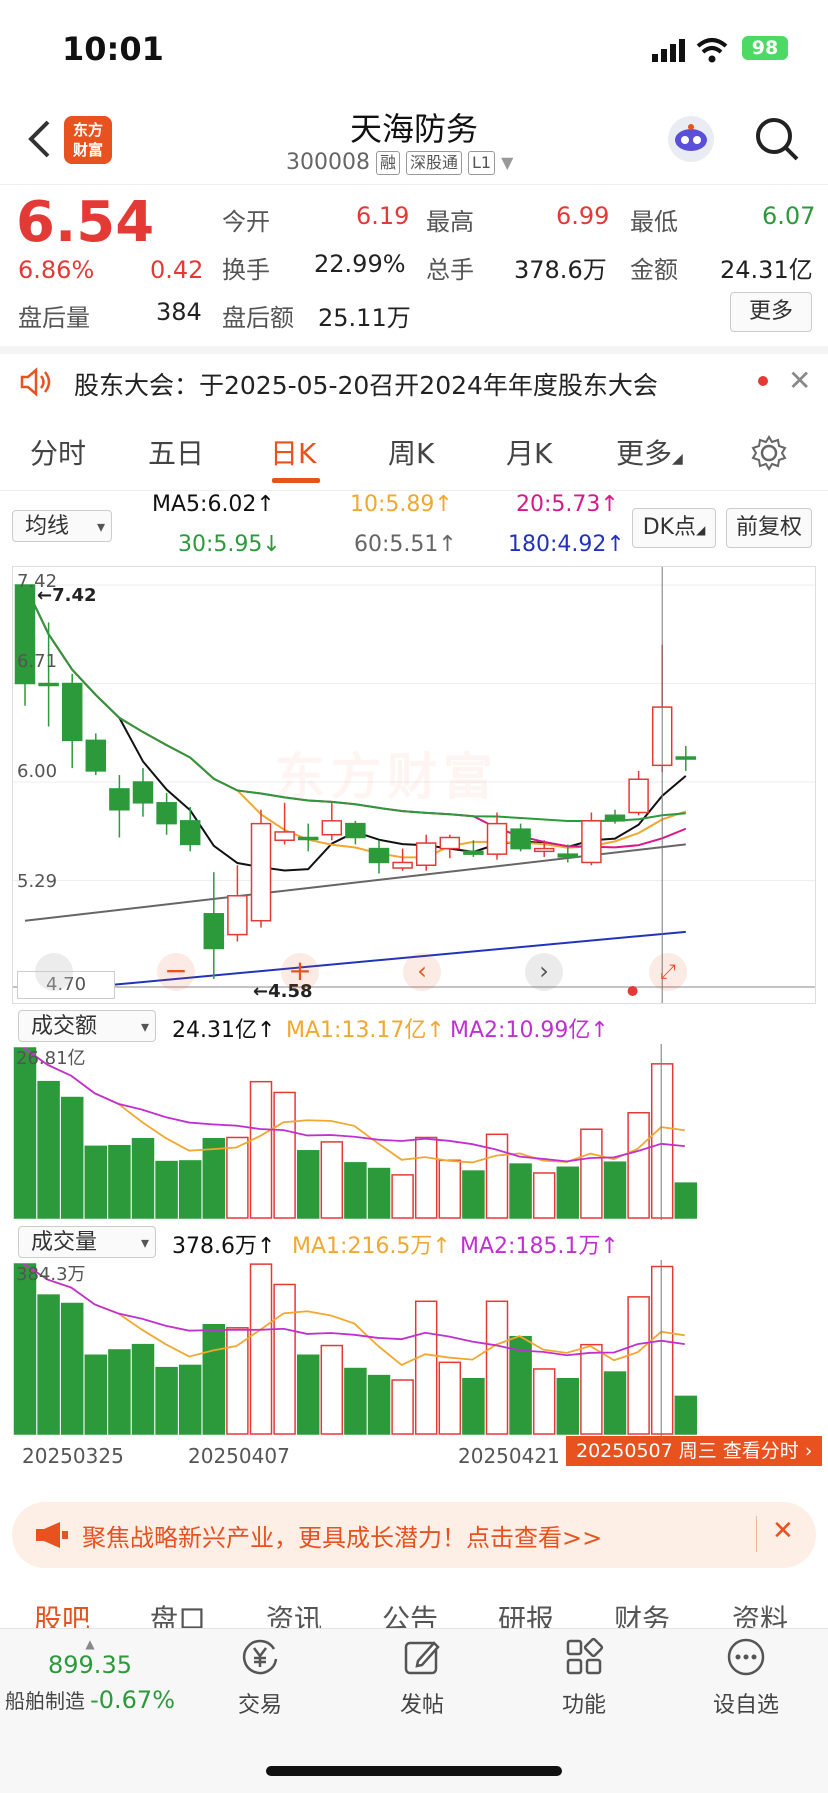 The width and height of the screenshot is (828, 1793). I want to click on zoom-out-icon: −, so click(176, 972).